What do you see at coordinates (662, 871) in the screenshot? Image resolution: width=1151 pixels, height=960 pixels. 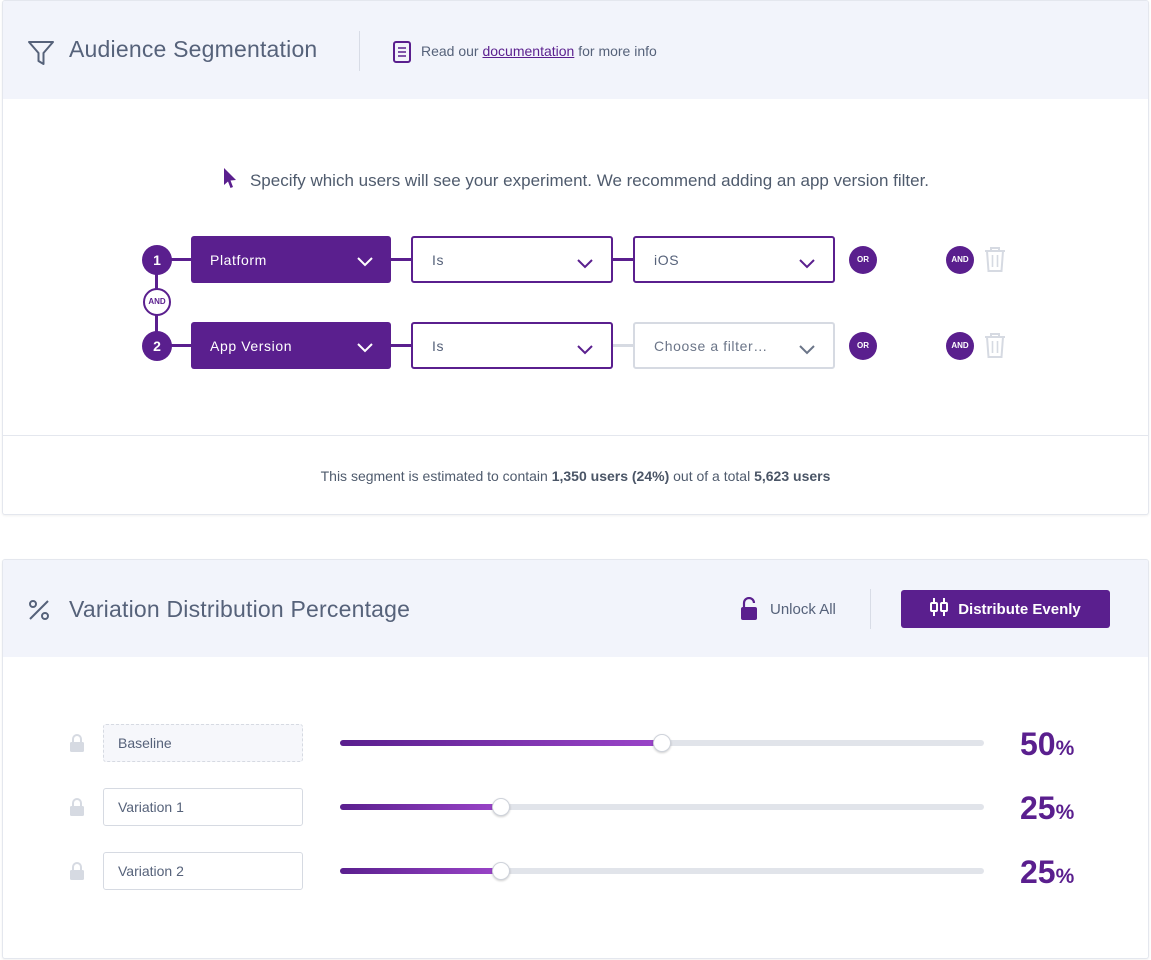 I see `variation-2-slider` at bounding box center [662, 871].